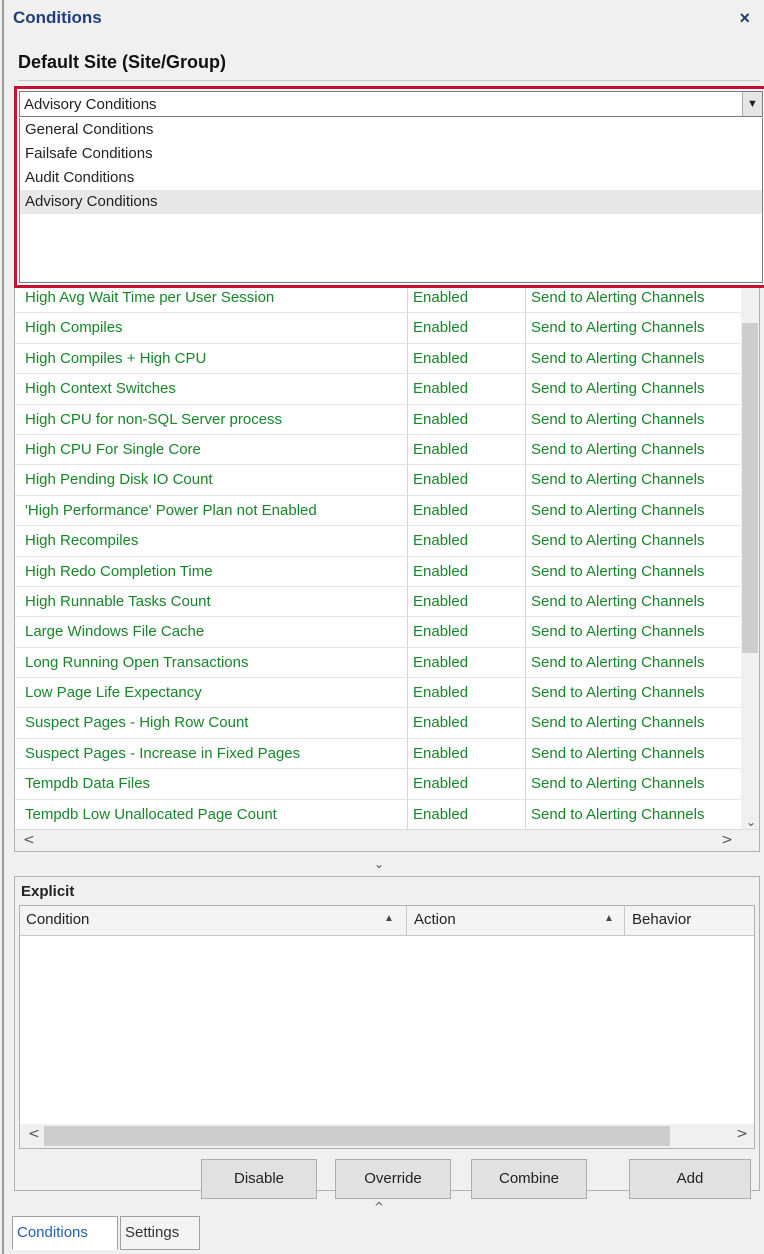  Describe the element at coordinates (137, 662) in the screenshot. I see `condition-name-cell: Long Running Open Transactions` at that location.